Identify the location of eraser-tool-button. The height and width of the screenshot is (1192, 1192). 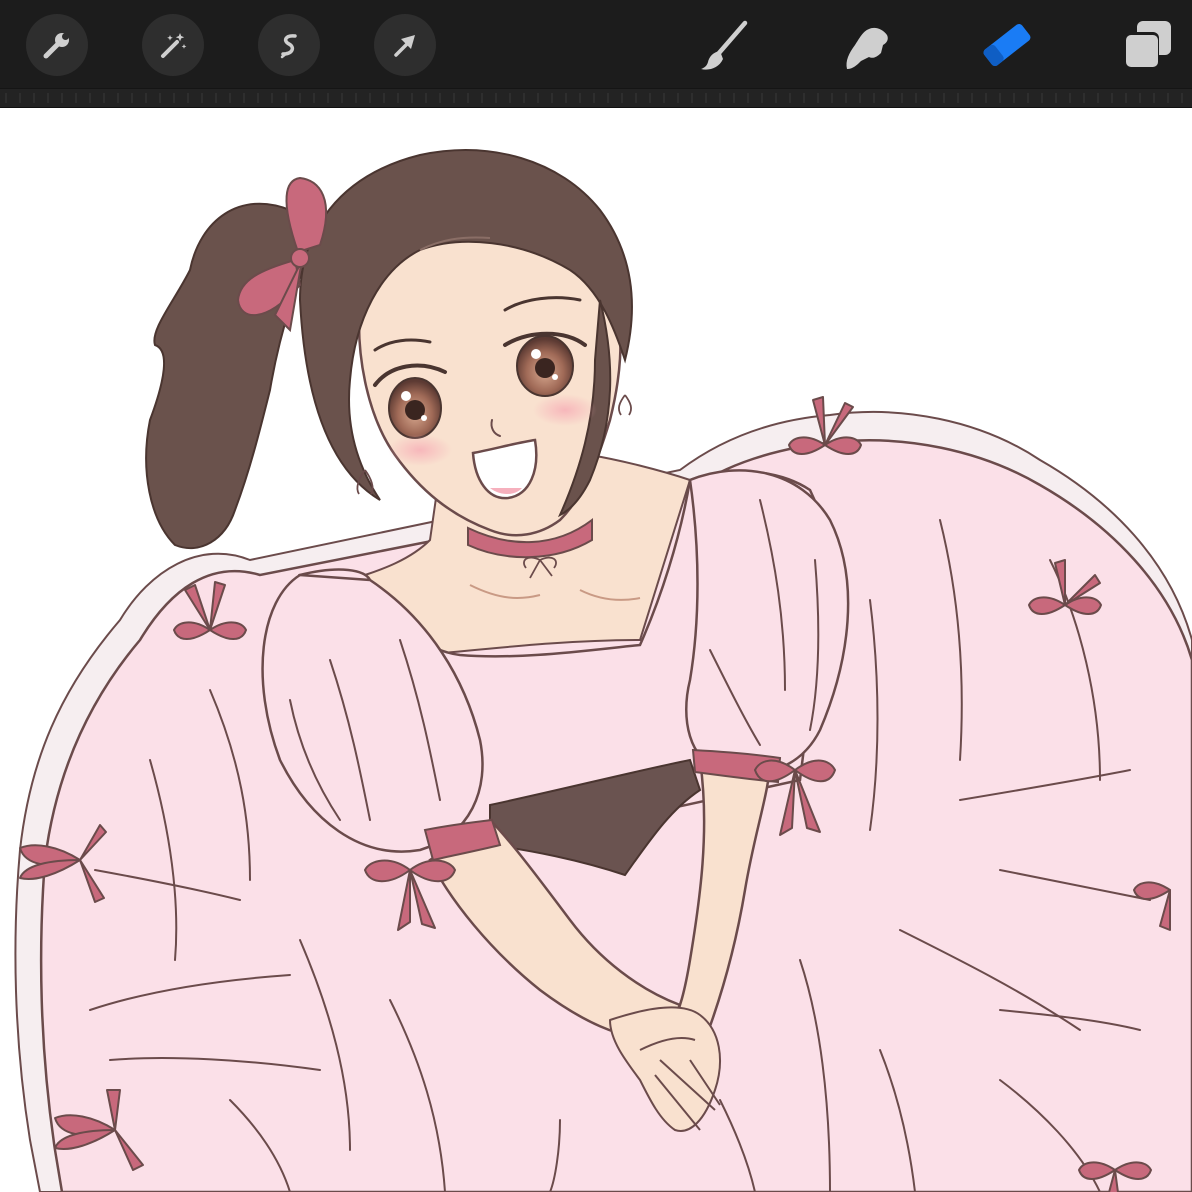
(1007, 45).